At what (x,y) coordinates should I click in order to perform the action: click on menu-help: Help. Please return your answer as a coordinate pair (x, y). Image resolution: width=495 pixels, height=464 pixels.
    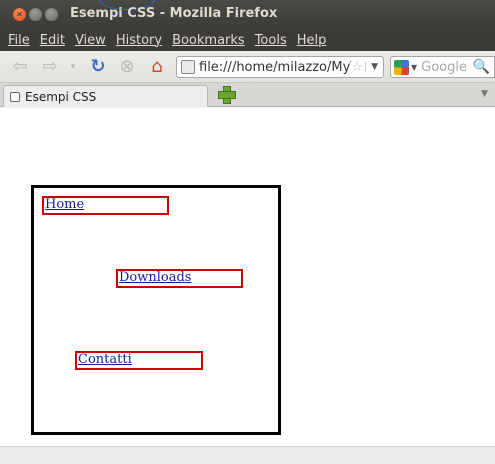
    Looking at the image, I should click on (312, 40).